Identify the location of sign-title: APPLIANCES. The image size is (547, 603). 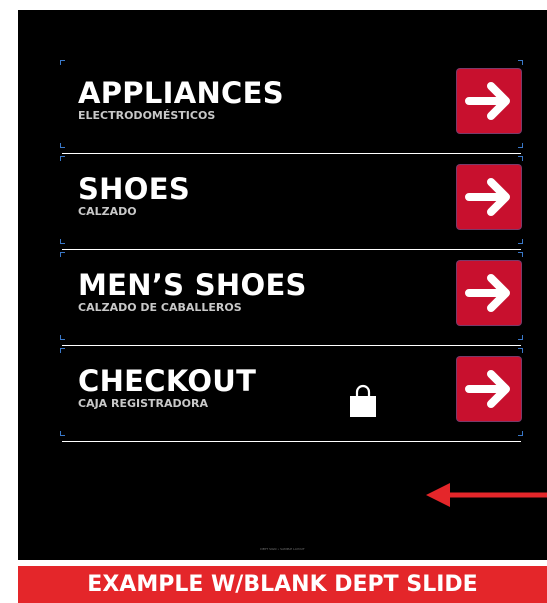
(181, 93).